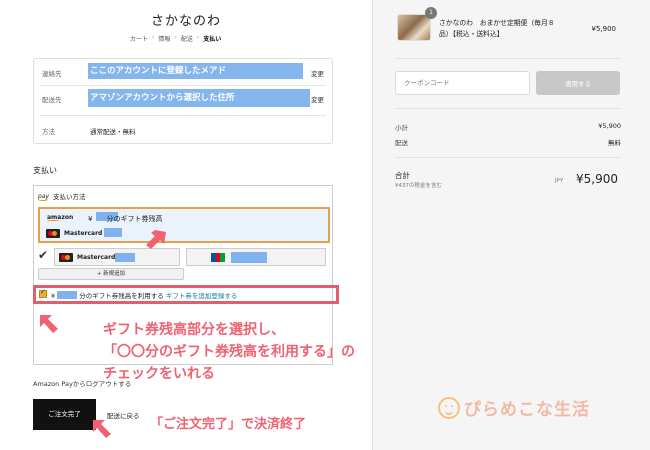 The width and height of the screenshot is (650, 450). What do you see at coordinates (228, 424) in the screenshot?
I see `complete-order-annotation: 「ご注文完了」で決済終了` at bounding box center [228, 424].